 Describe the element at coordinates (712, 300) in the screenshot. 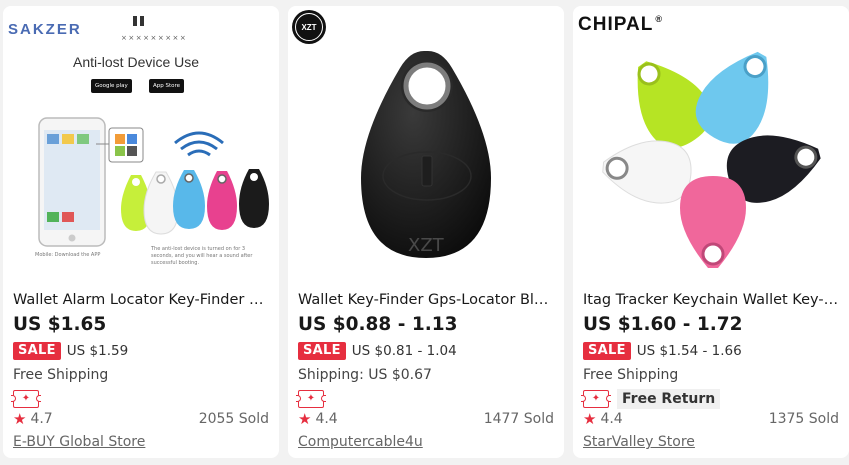

I see `product-title: Itag Tracker Keychain Wallet Key-Finder` at that location.